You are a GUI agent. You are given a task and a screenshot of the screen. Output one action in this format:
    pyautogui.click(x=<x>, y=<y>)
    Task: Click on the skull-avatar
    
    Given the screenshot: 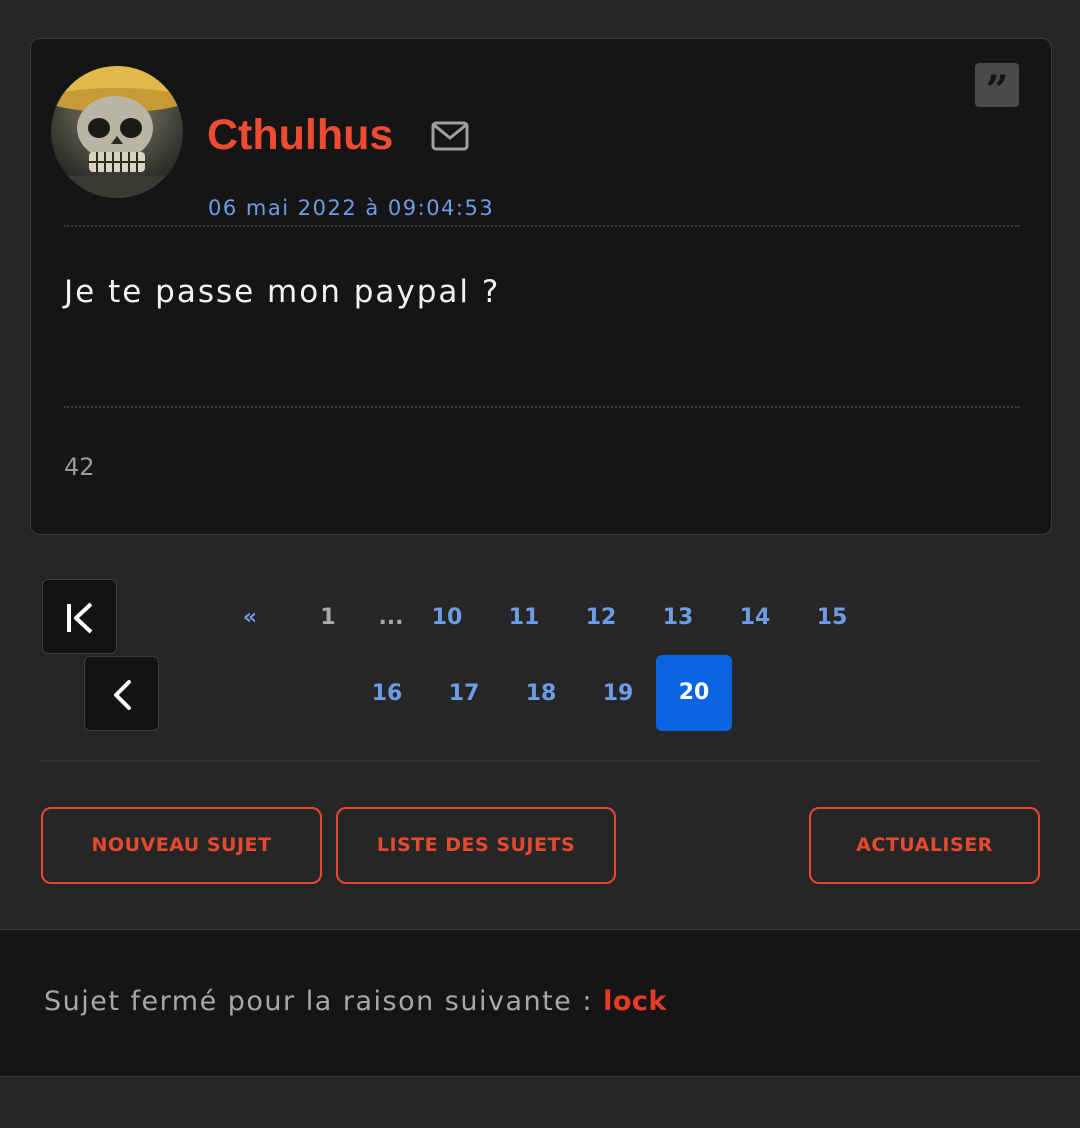 What is the action you would take?
    pyautogui.click(x=117, y=132)
    